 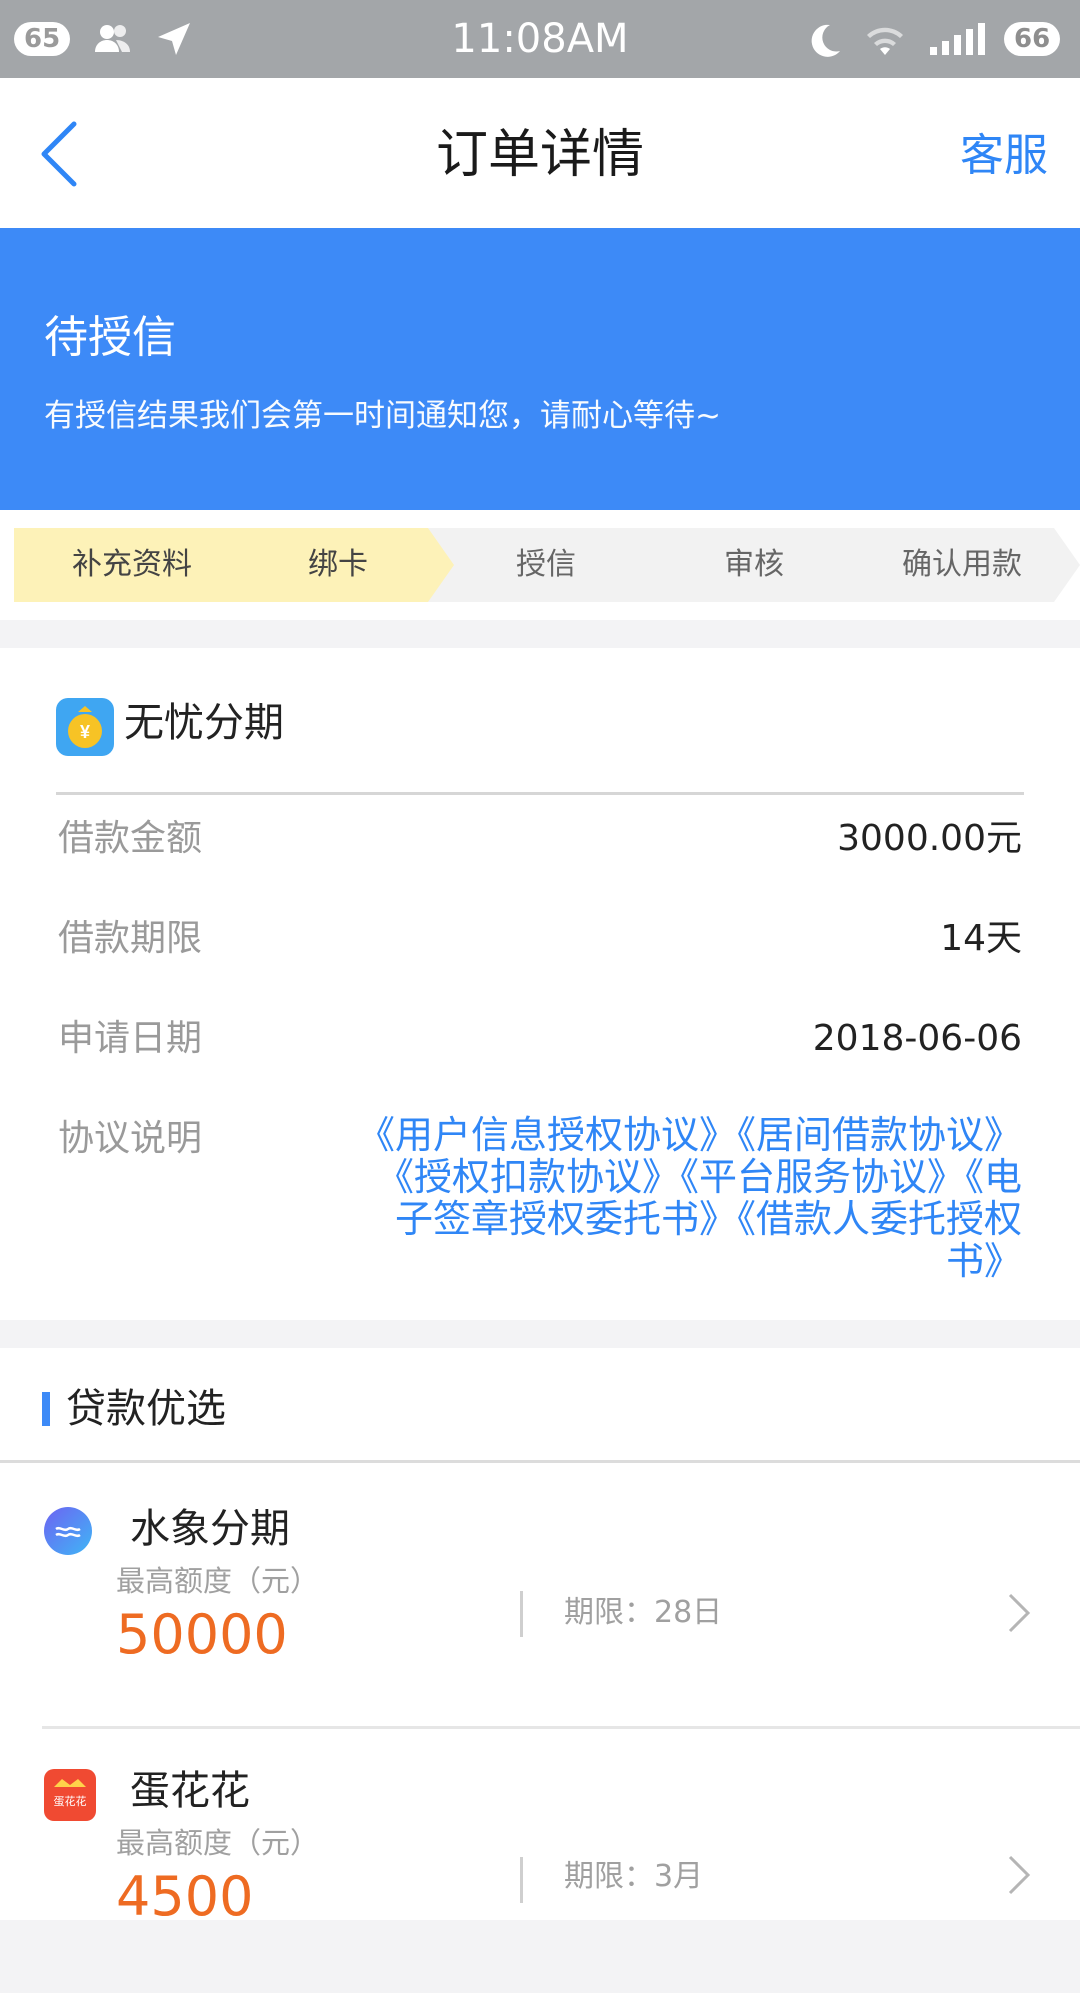 What do you see at coordinates (46, 1409) in the screenshot?
I see `section-marker` at bounding box center [46, 1409].